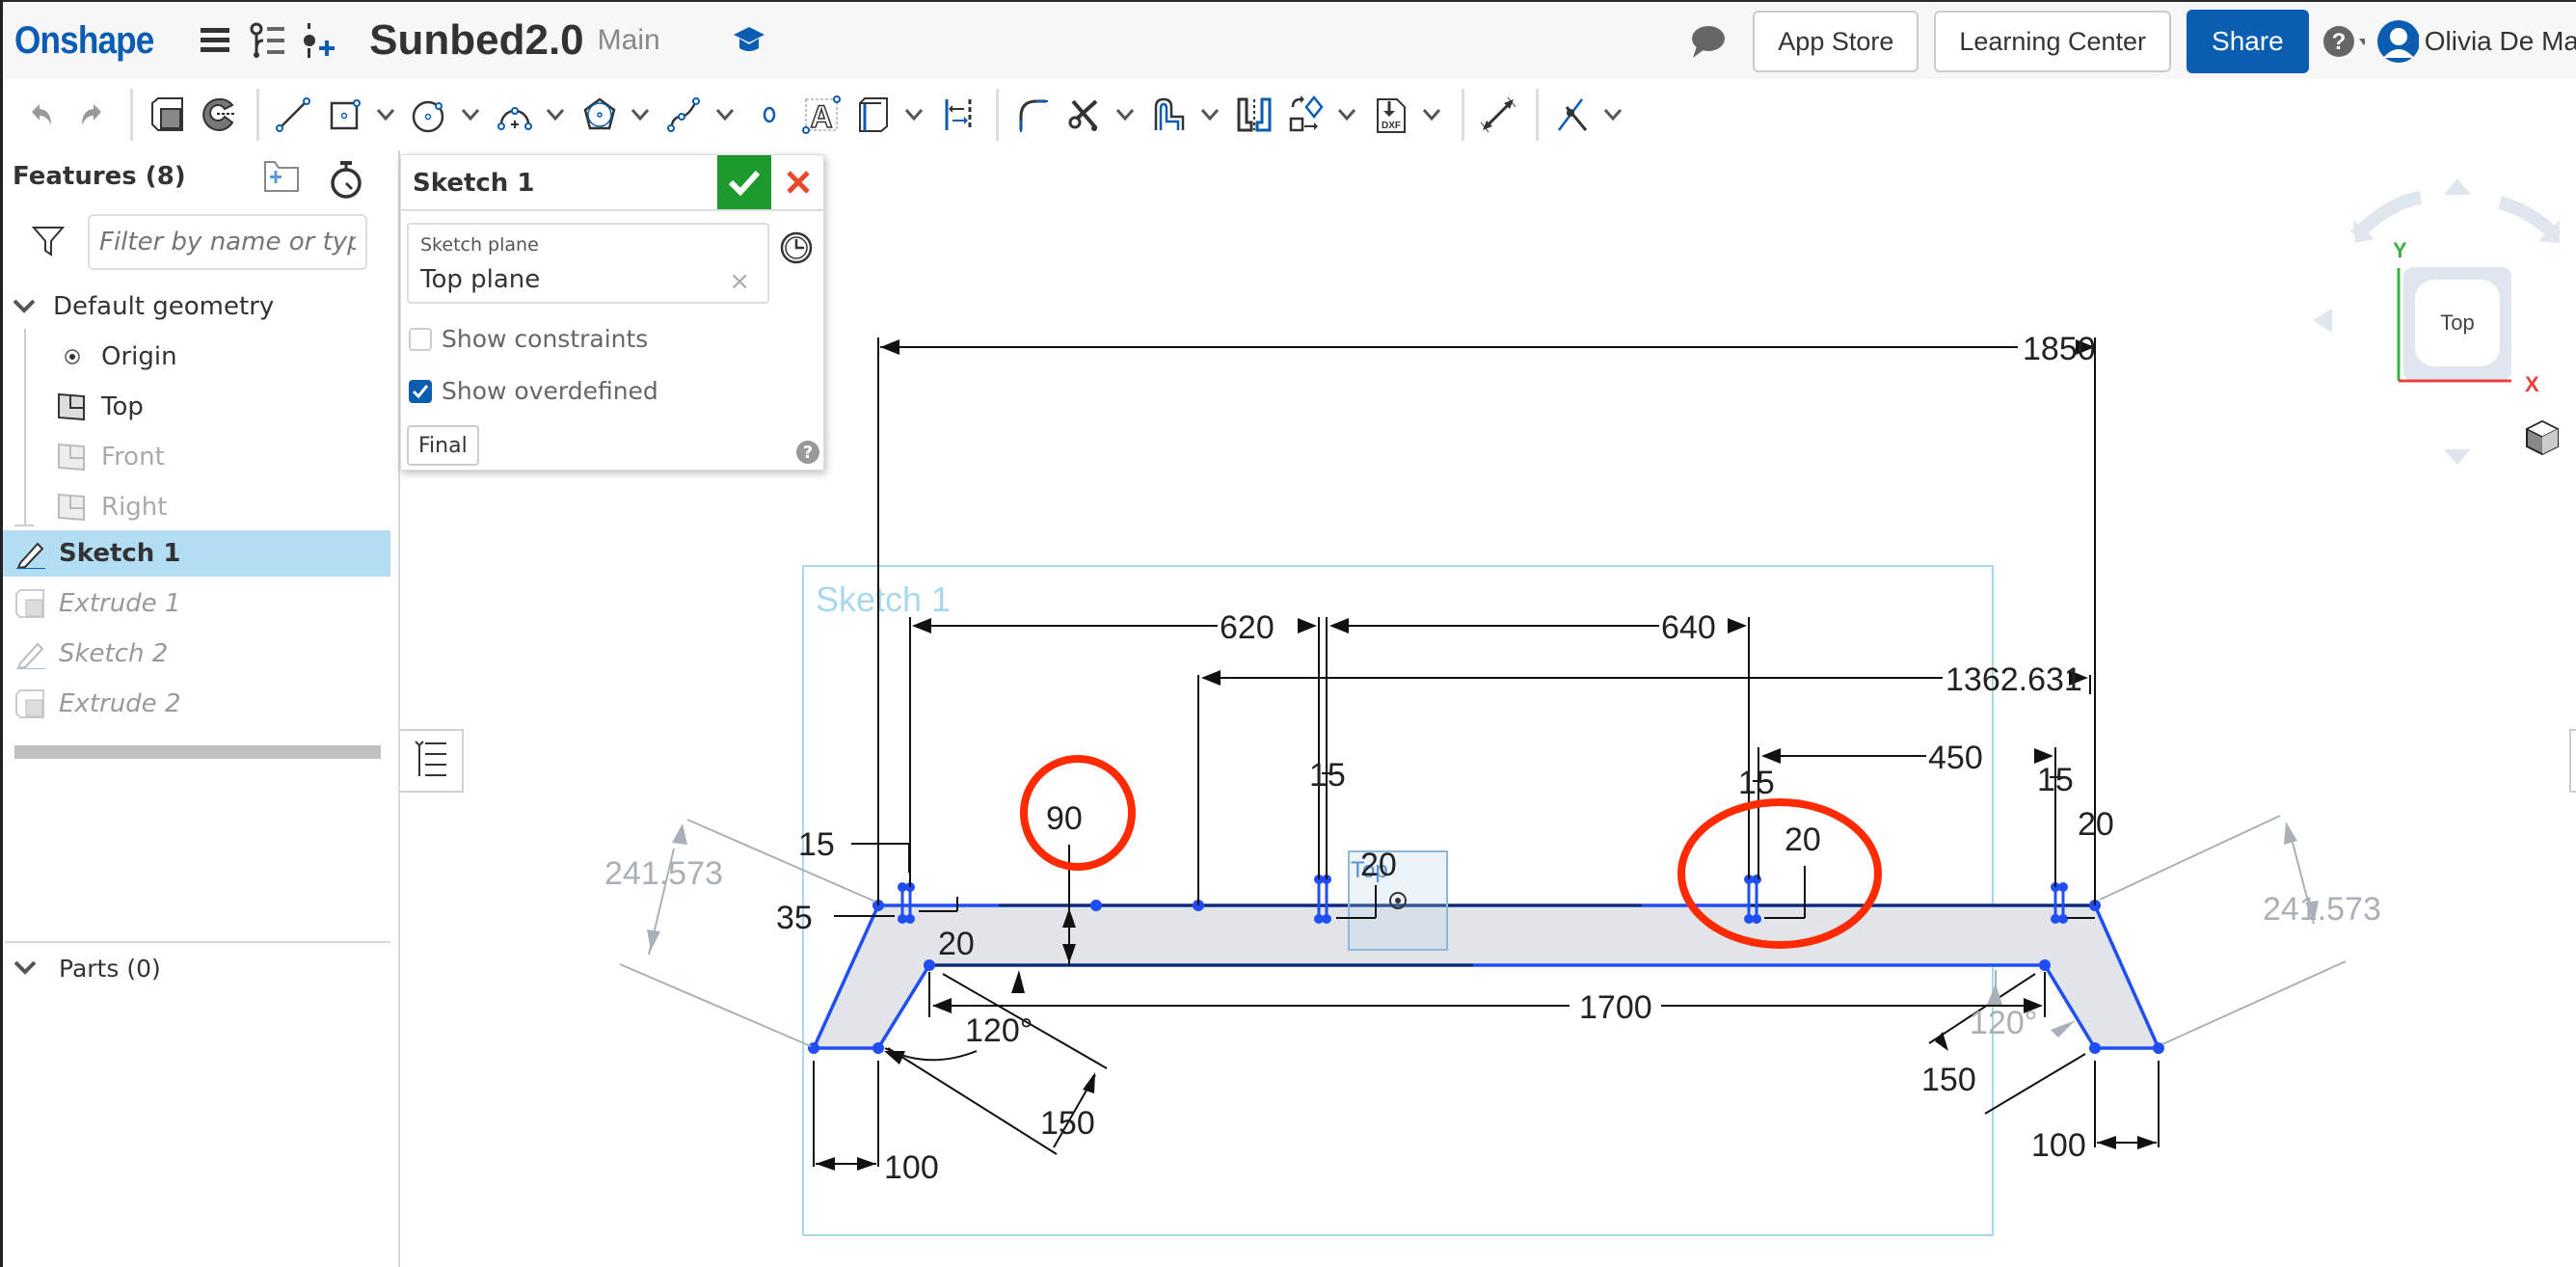 Image resolution: width=2576 pixels, height=1267 pixels. Describe the element at coordinates (1615, 1007) in the screenshot. I see `dim-1700: 1700` at that location.